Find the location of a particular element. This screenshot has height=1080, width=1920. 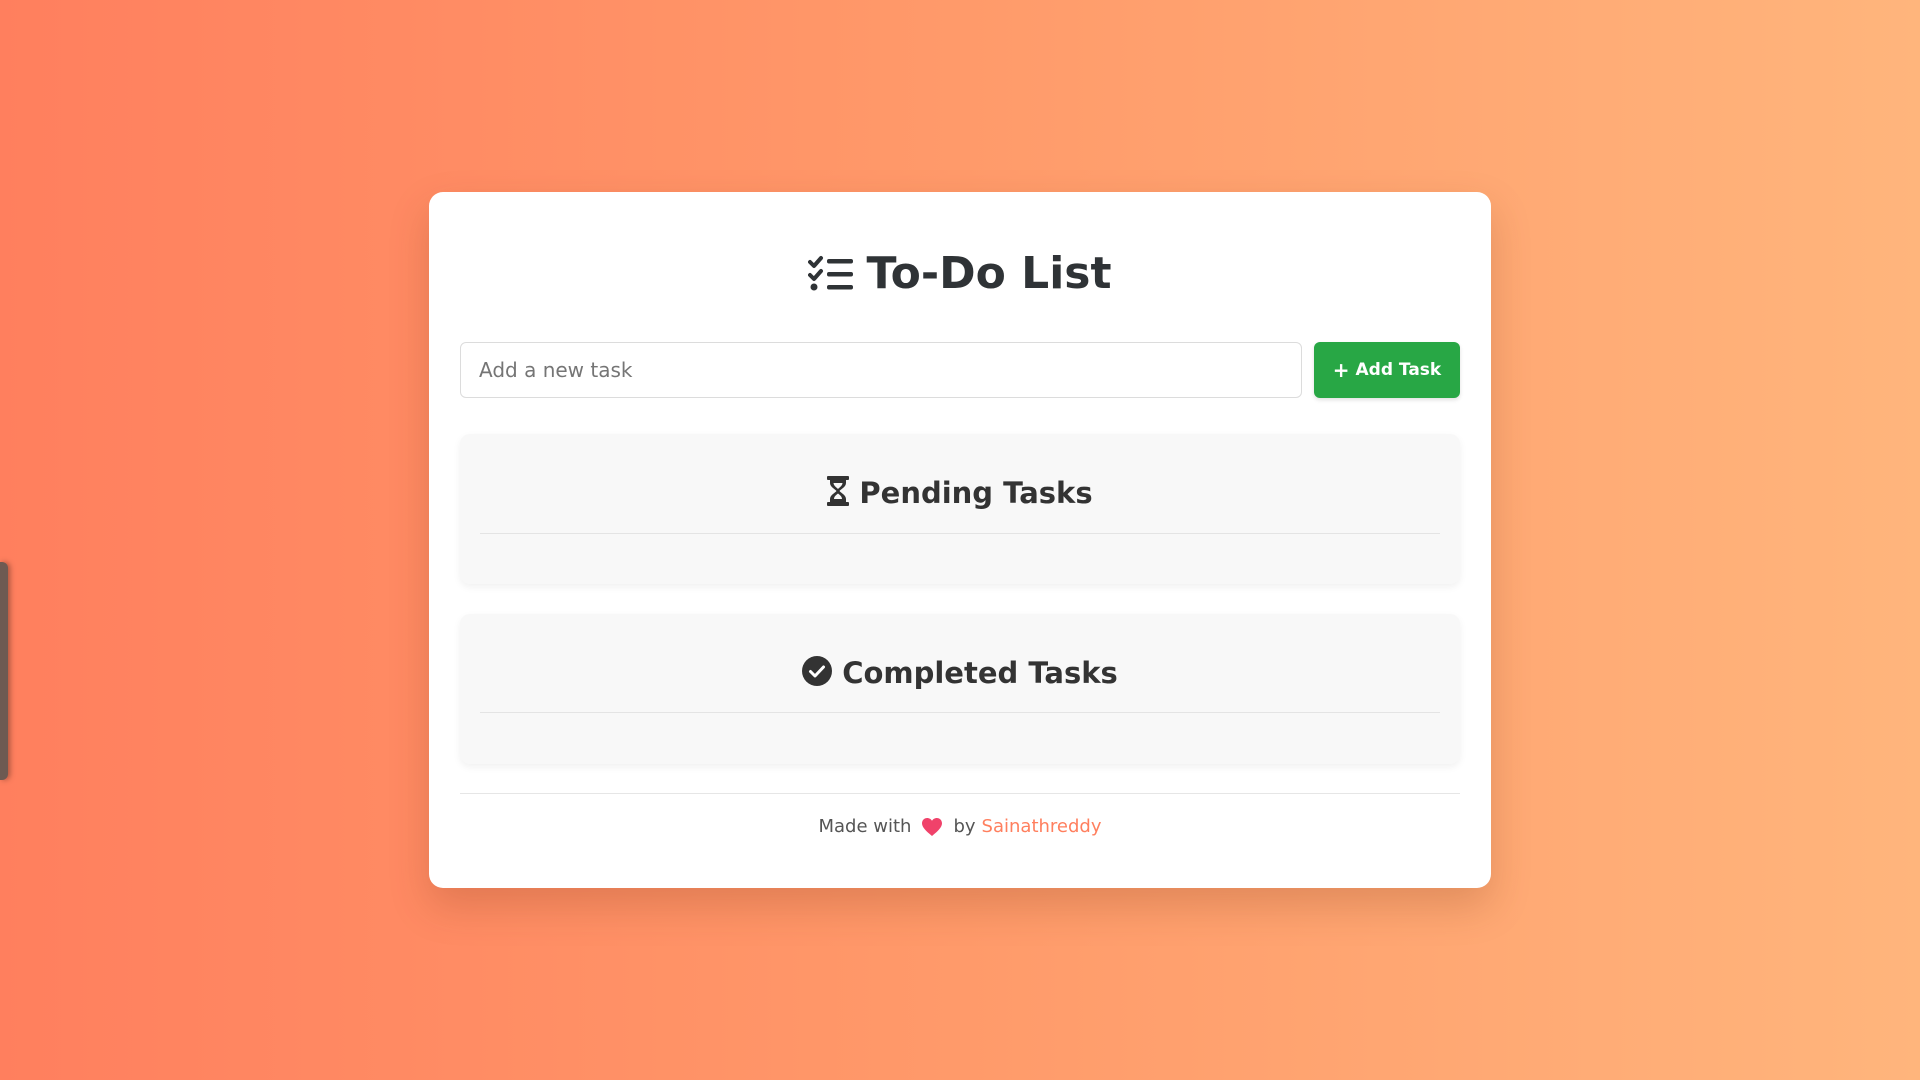

completed-divider is located at coordinates (960, 712).